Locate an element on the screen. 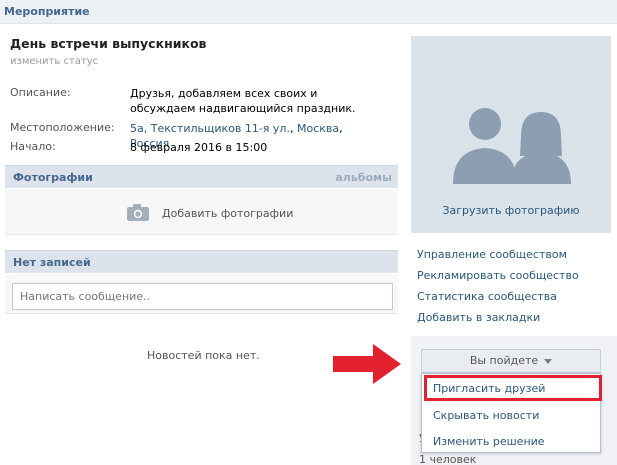 This screenshot has width=617, height=465. location-city-link: Москва is located at coordinates (318, 128).